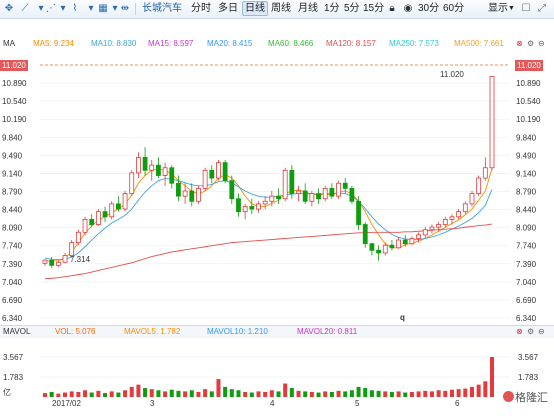 This screenshot has height=419, width=554. What do you see at coordinates (352, 8) in the screenshot?
I see `tab-5min: 5分` at bounding box center [352, 8].